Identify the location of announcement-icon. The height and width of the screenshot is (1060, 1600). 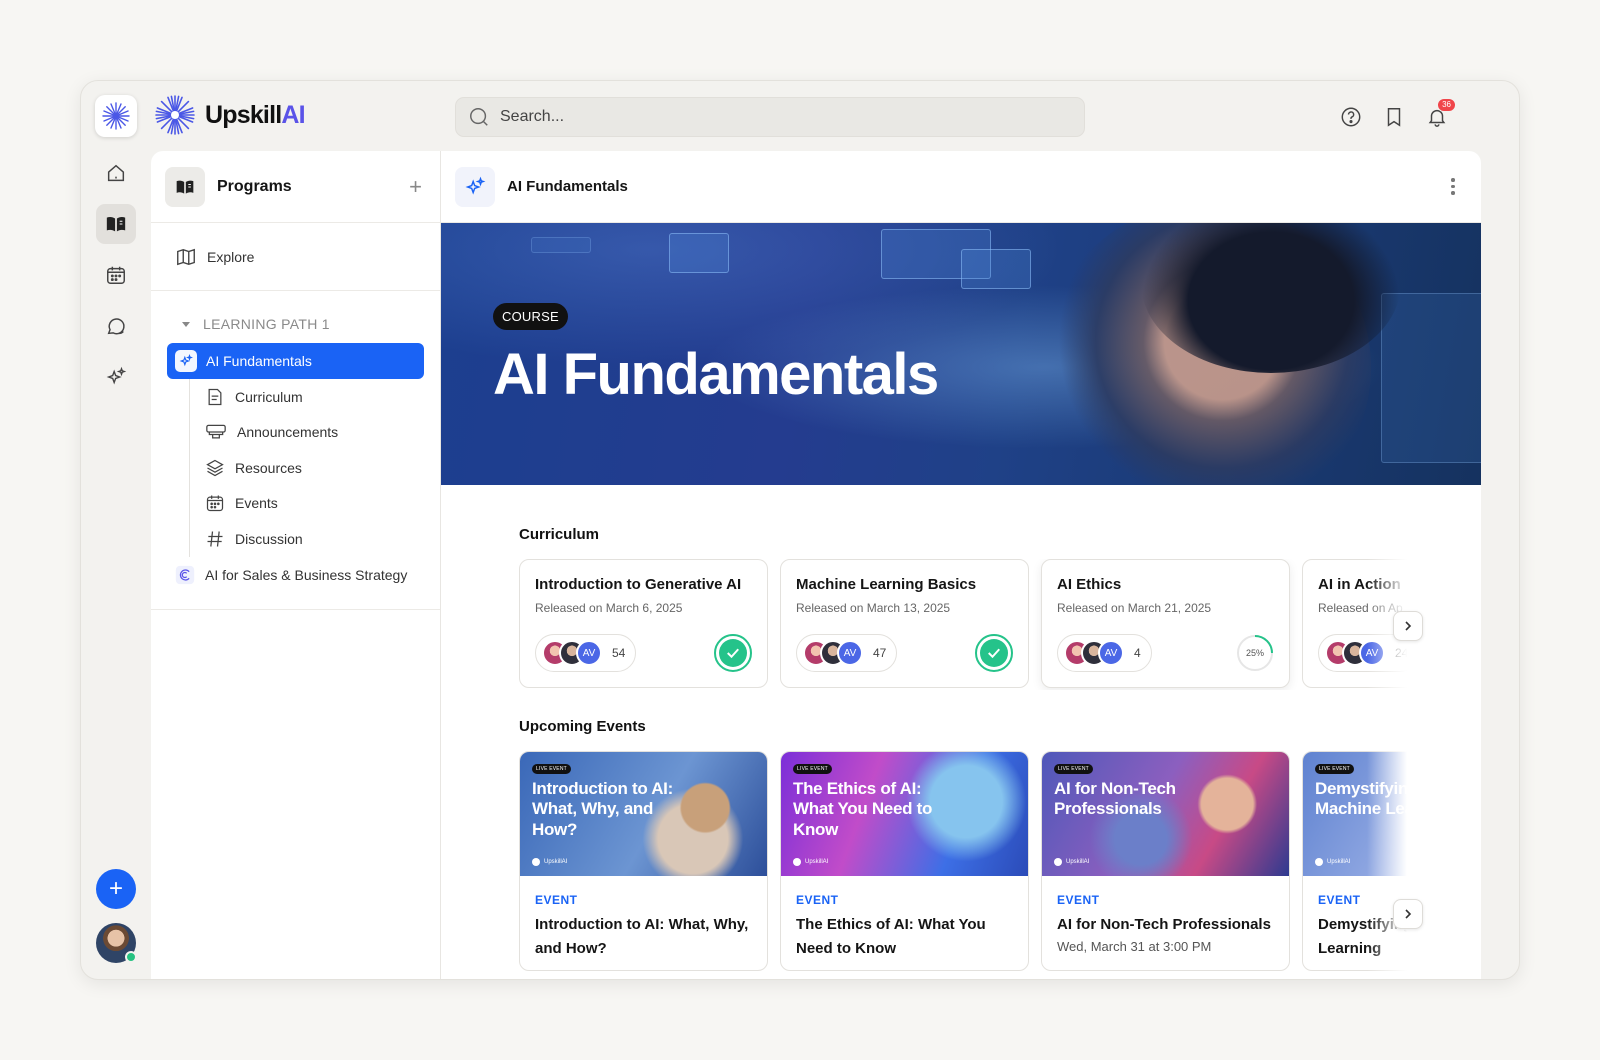
(216, 431).